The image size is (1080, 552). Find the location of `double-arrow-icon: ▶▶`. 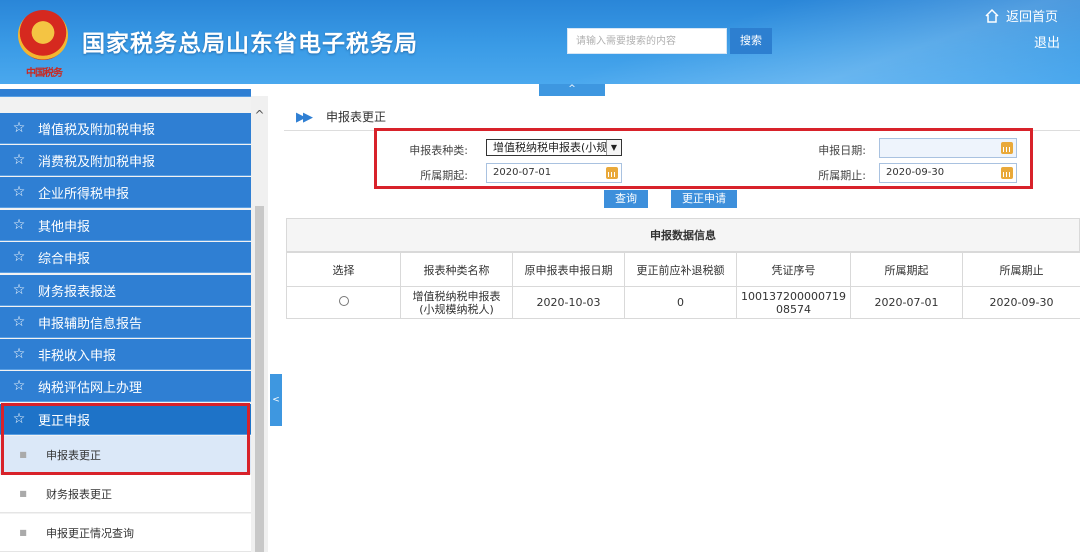

double-arrow-icon: ▶▶ is located at coordinates (304, 117).